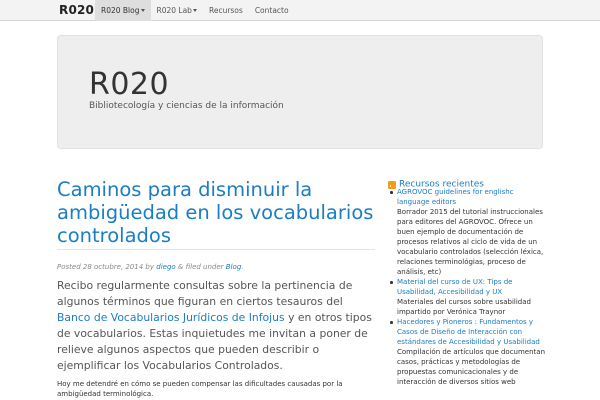  What do you see at coordinates (165, 267) in the screenshot?
I see `post-author-link: diego` at bounding box center [165, 267].